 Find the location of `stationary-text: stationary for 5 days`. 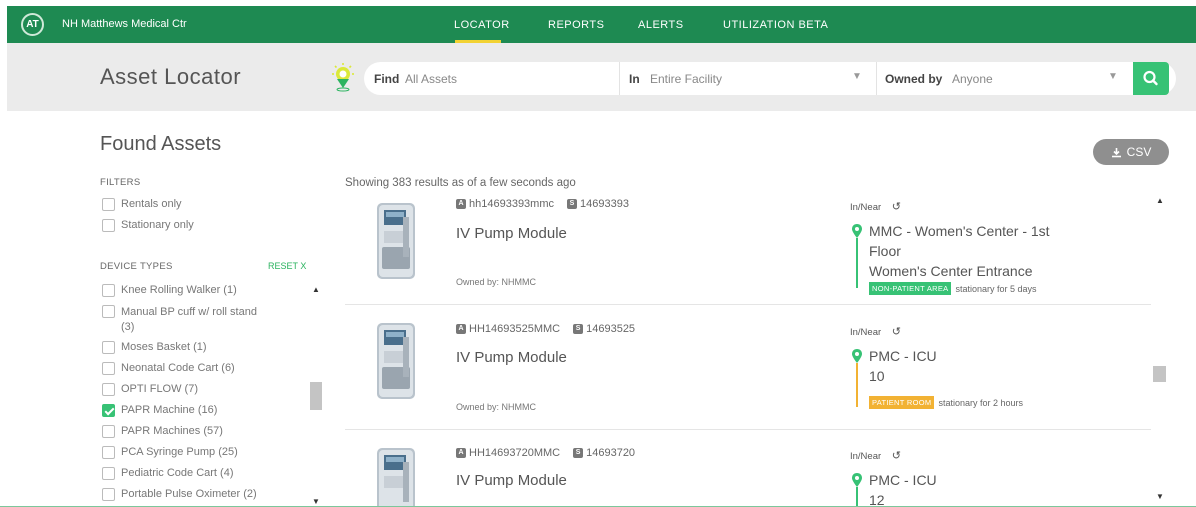

stationary-text: stationary for 5 days is located at coordinates (996, 288).